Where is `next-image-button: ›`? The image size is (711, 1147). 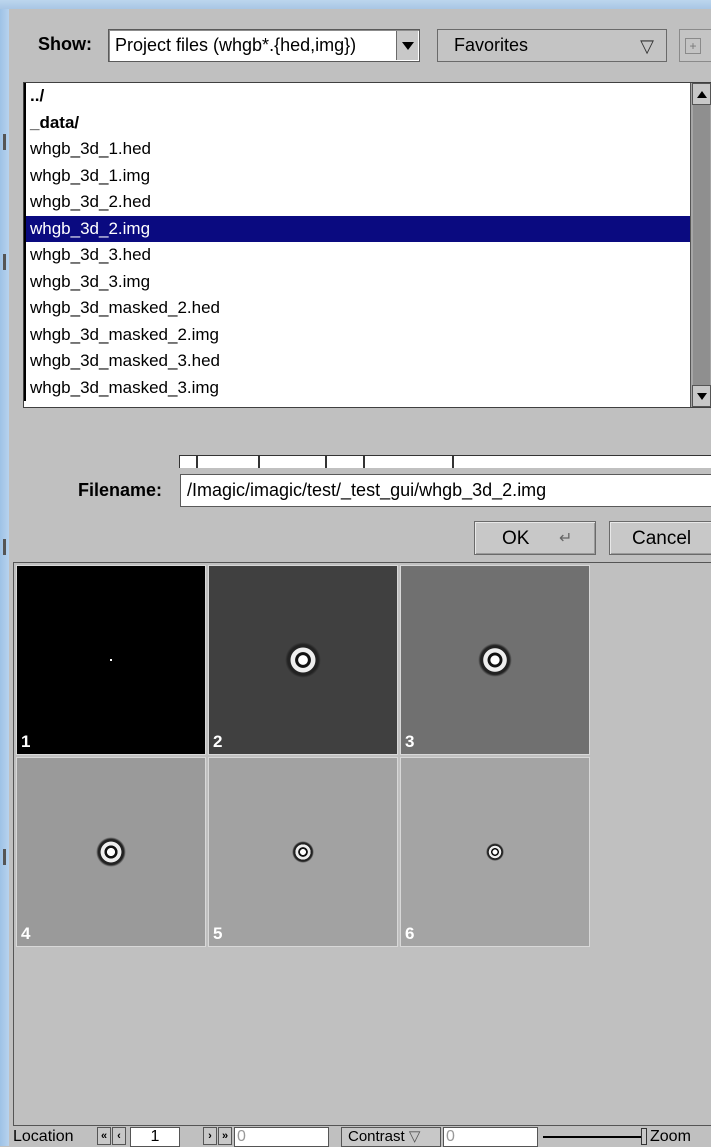
next-image-button: › is located at coordinates (210, 1136).